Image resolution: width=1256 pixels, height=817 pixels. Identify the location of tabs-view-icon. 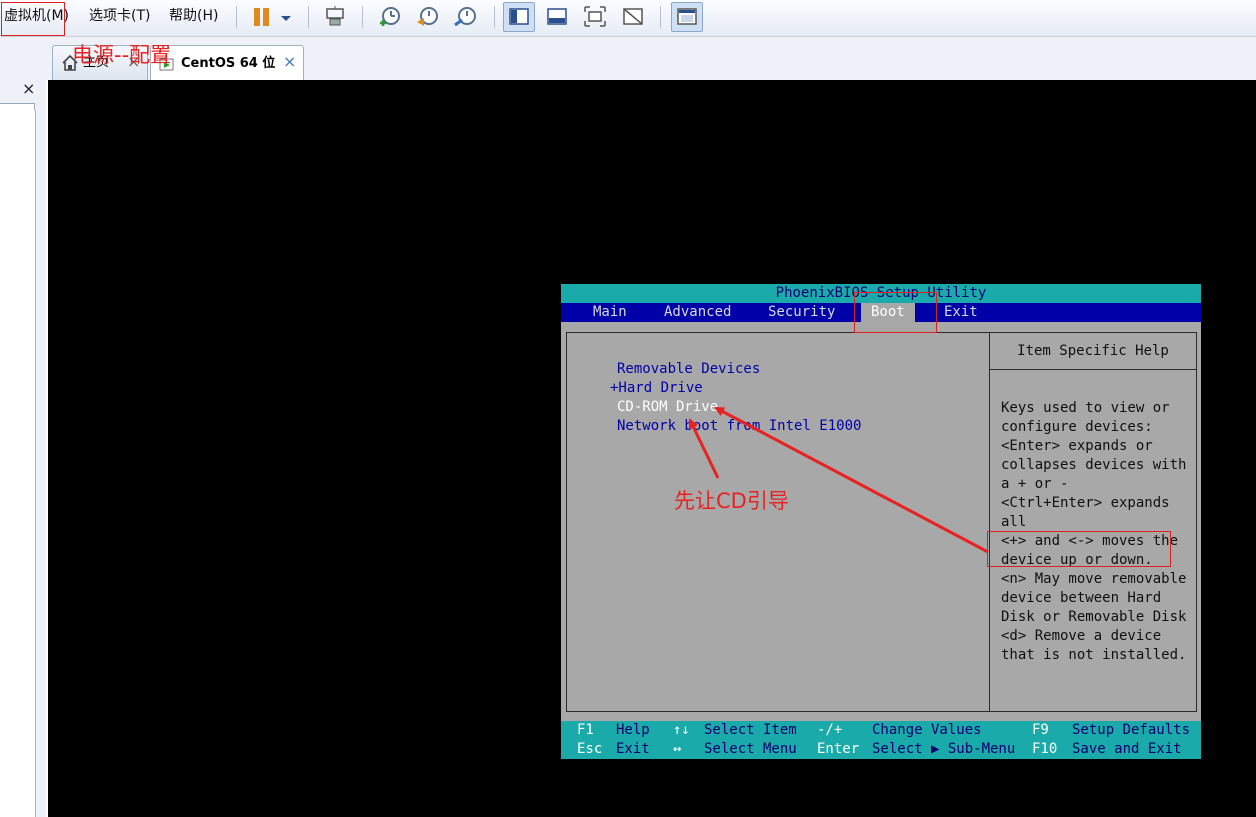
(687, 16).